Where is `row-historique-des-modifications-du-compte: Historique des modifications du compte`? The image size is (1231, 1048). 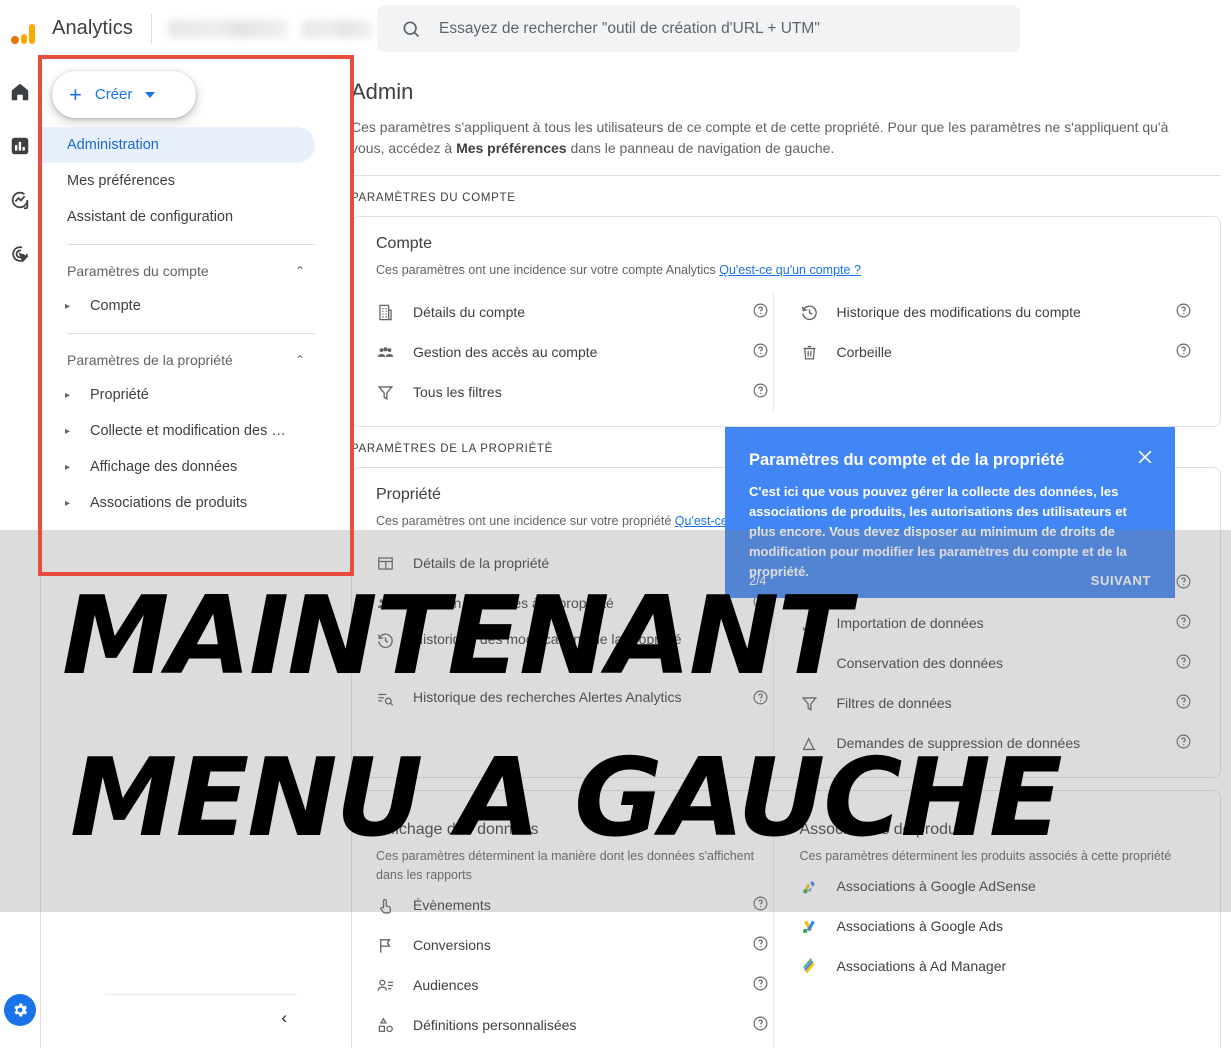
row-historique-des-modifications-du-compte: Historique des modifications du compte is located at coordinates (998, 312).